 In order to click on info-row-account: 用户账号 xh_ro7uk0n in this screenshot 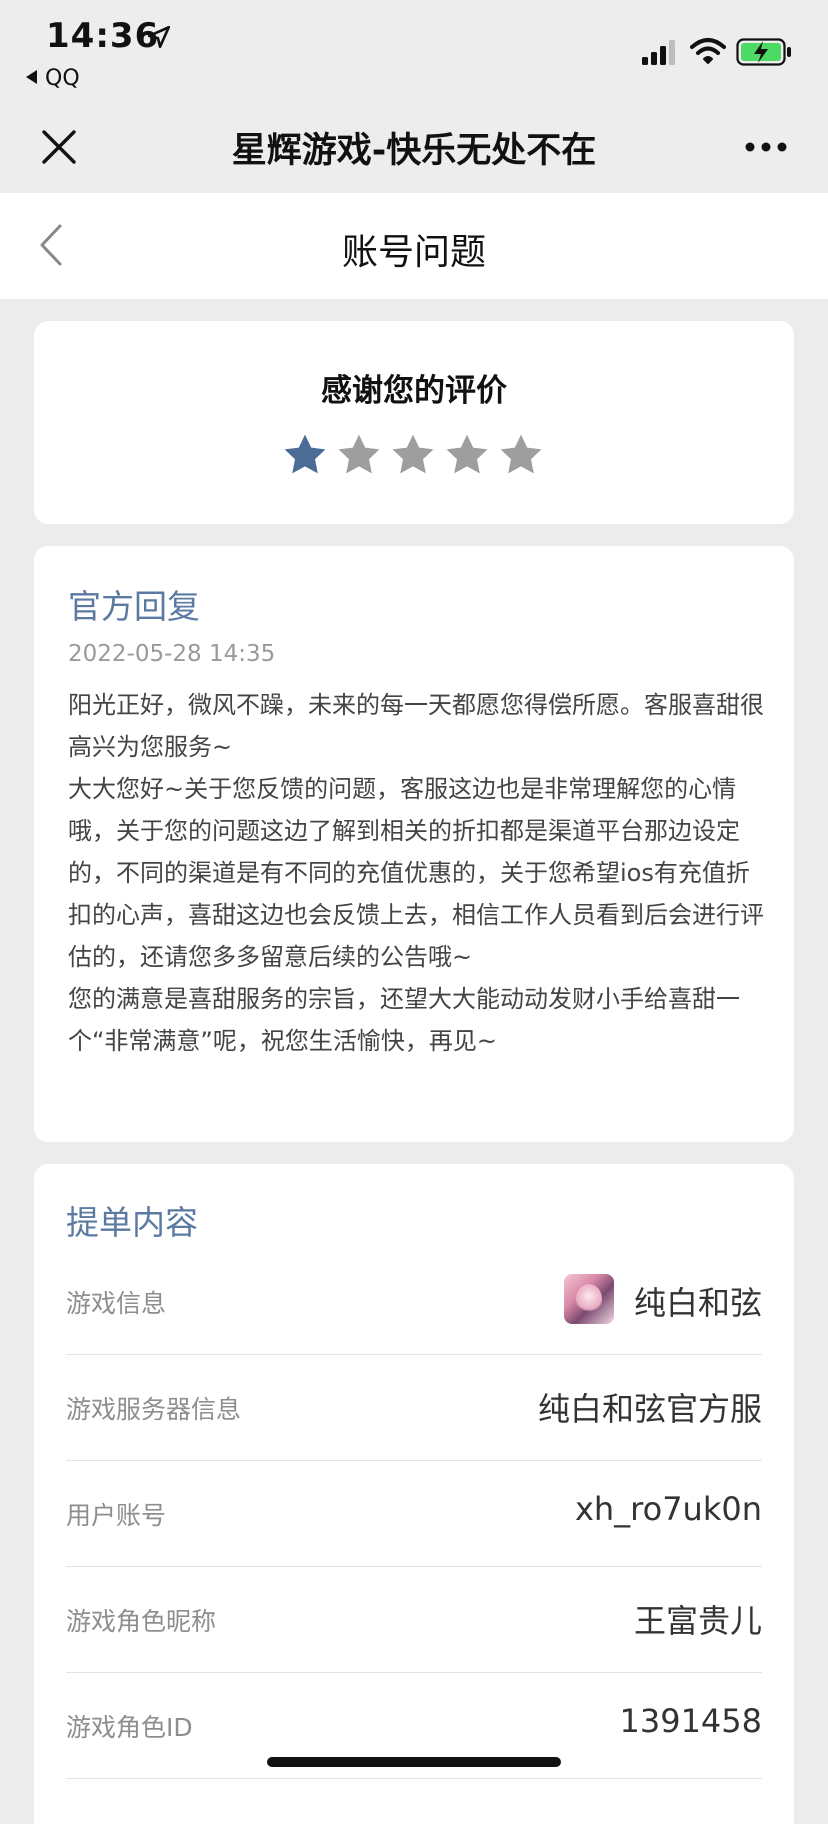, I will do `click(414, 1513)`.